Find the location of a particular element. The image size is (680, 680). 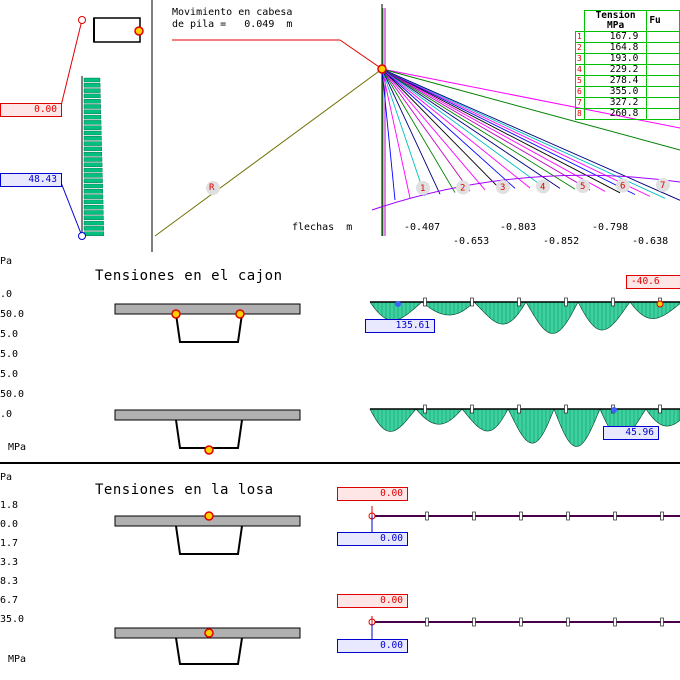

cable-number-label: 6 is located at coordinates (622, 187).